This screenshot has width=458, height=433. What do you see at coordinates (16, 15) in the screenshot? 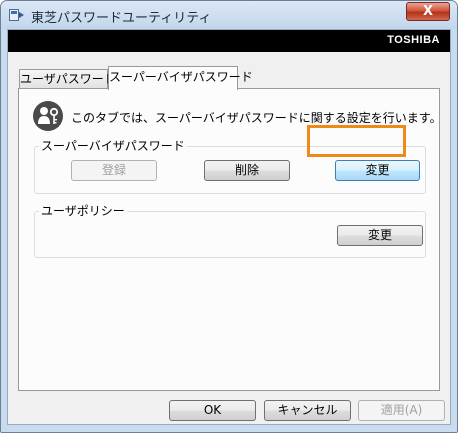
I see `window-app-icon` at bounding box center [16, 15].